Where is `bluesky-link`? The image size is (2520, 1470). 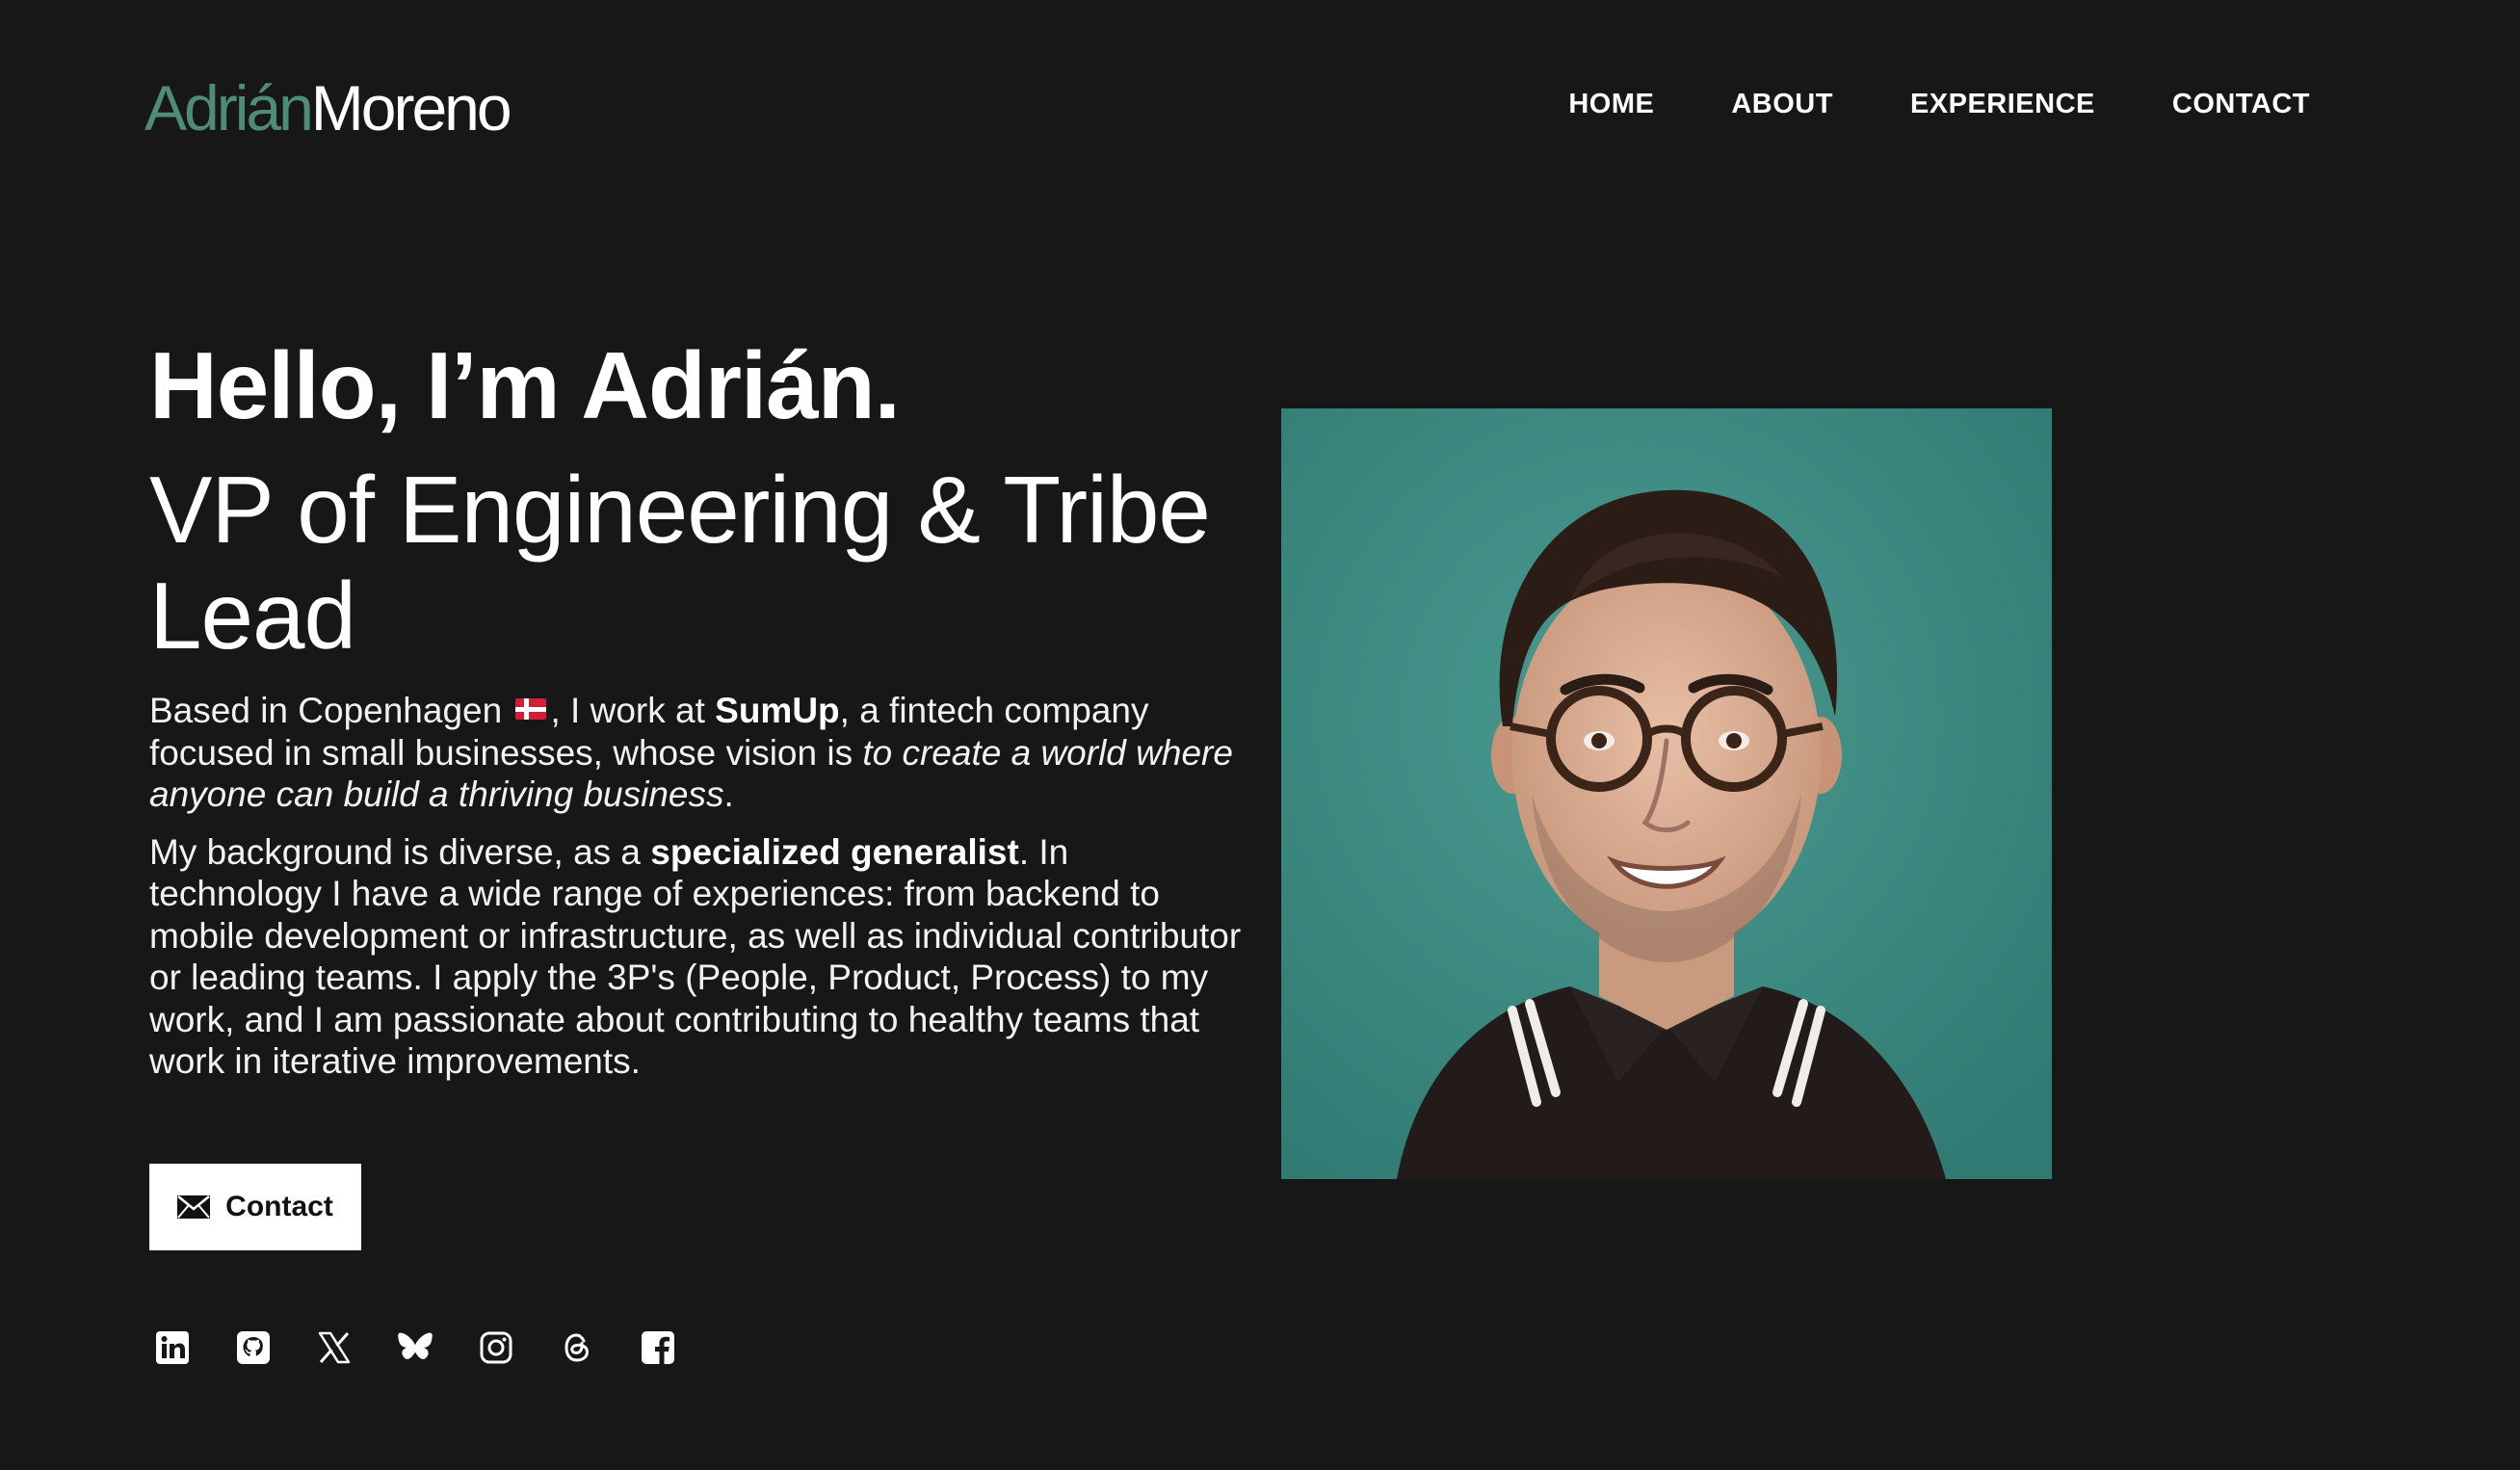 bluesky-link is located at coordinates (415, 1348).